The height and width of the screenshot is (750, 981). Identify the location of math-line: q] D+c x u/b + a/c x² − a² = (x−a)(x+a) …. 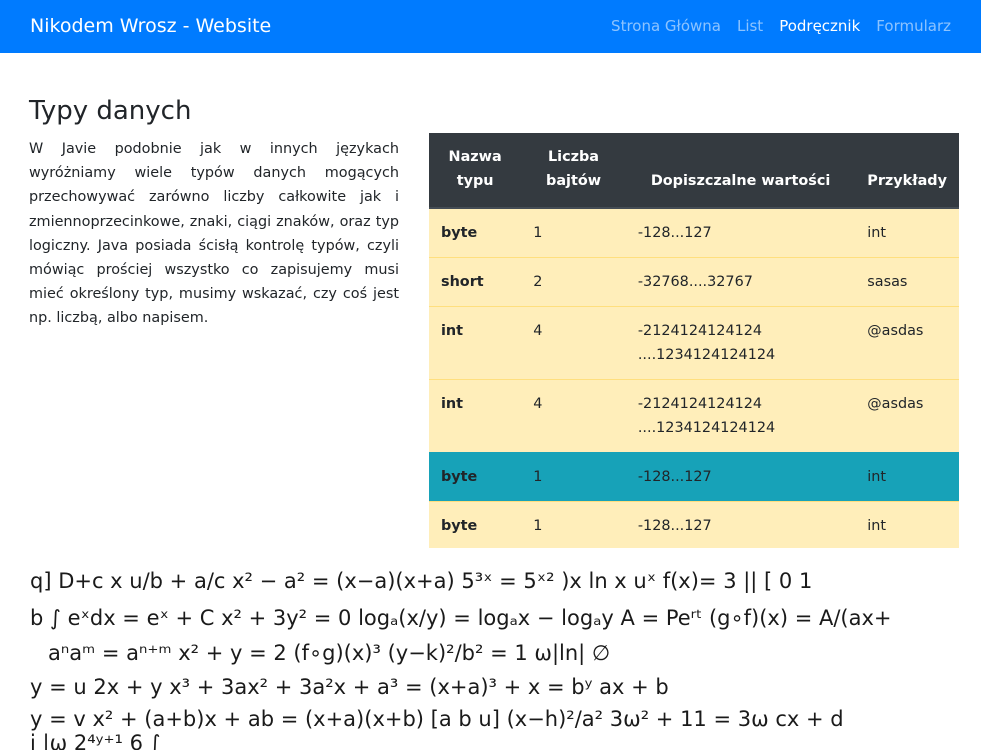
(421, 581).